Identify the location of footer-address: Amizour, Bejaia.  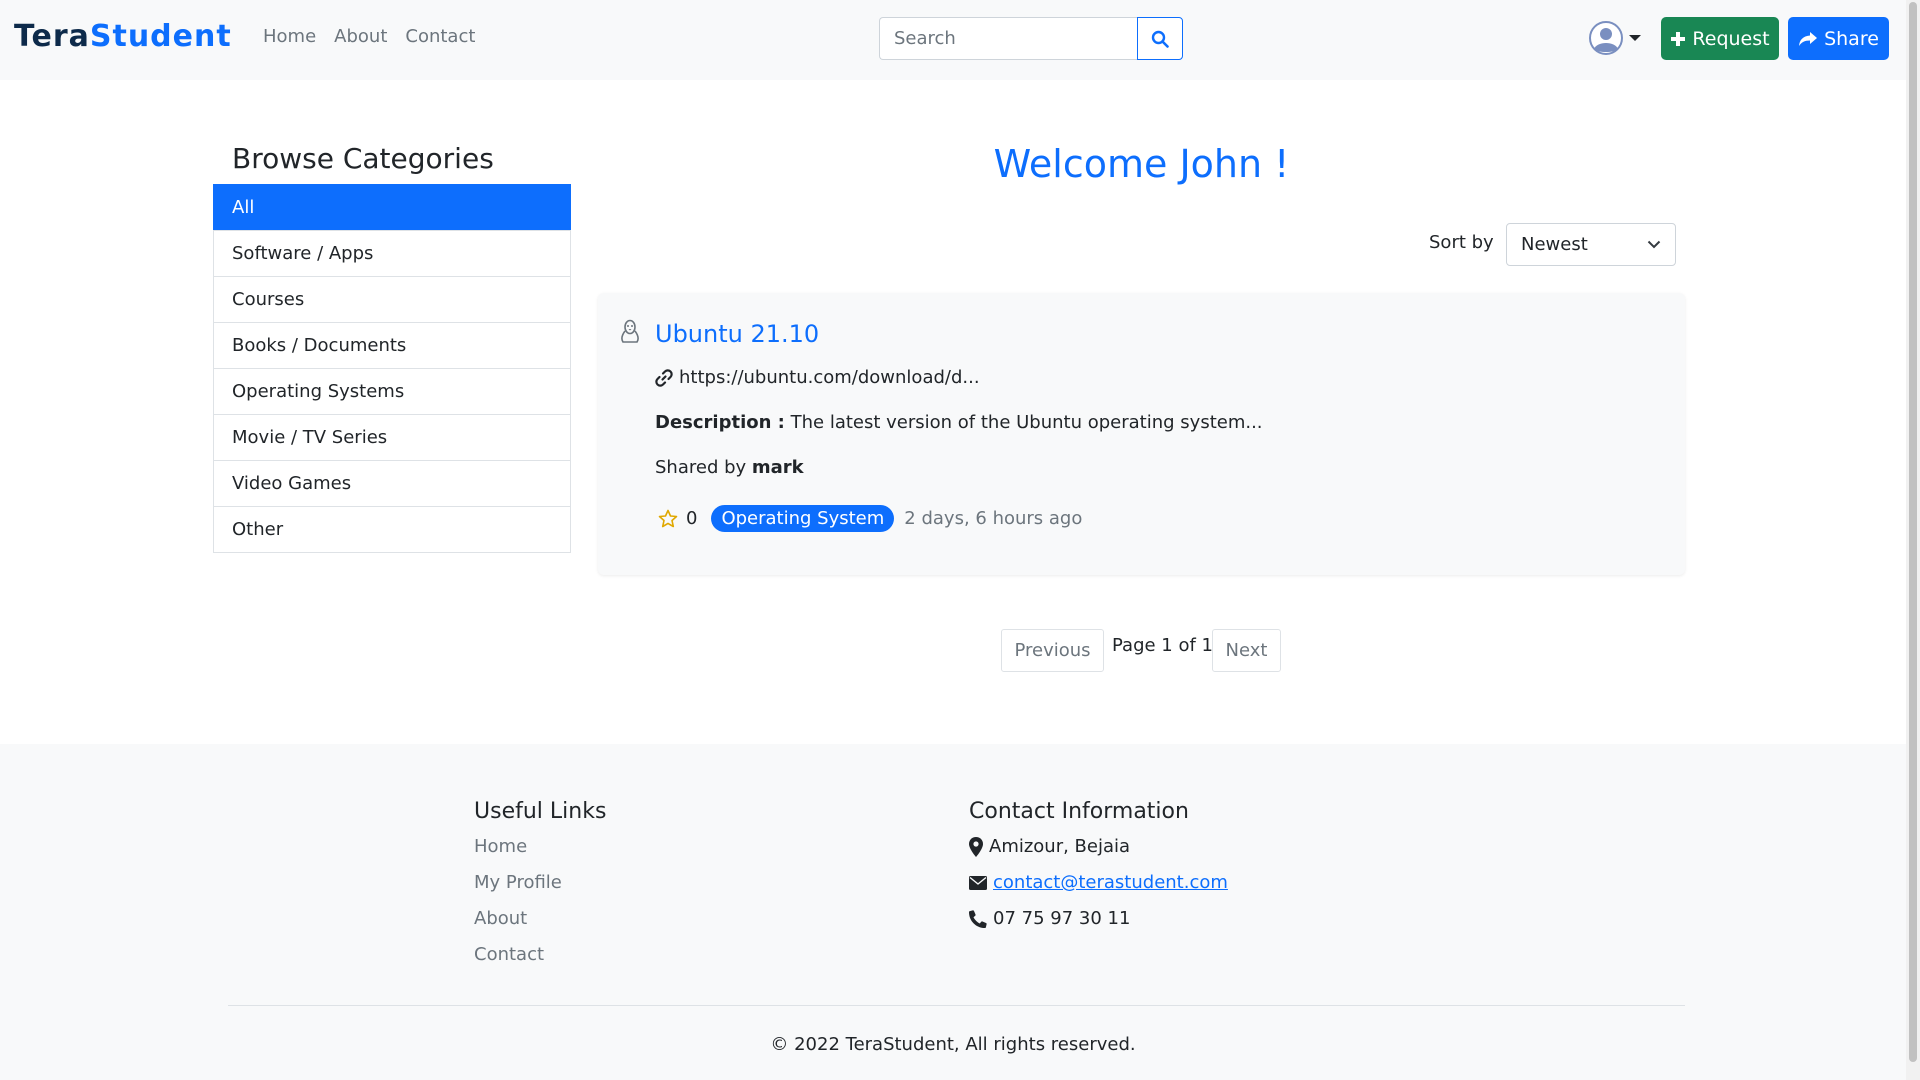
(1049, 846).